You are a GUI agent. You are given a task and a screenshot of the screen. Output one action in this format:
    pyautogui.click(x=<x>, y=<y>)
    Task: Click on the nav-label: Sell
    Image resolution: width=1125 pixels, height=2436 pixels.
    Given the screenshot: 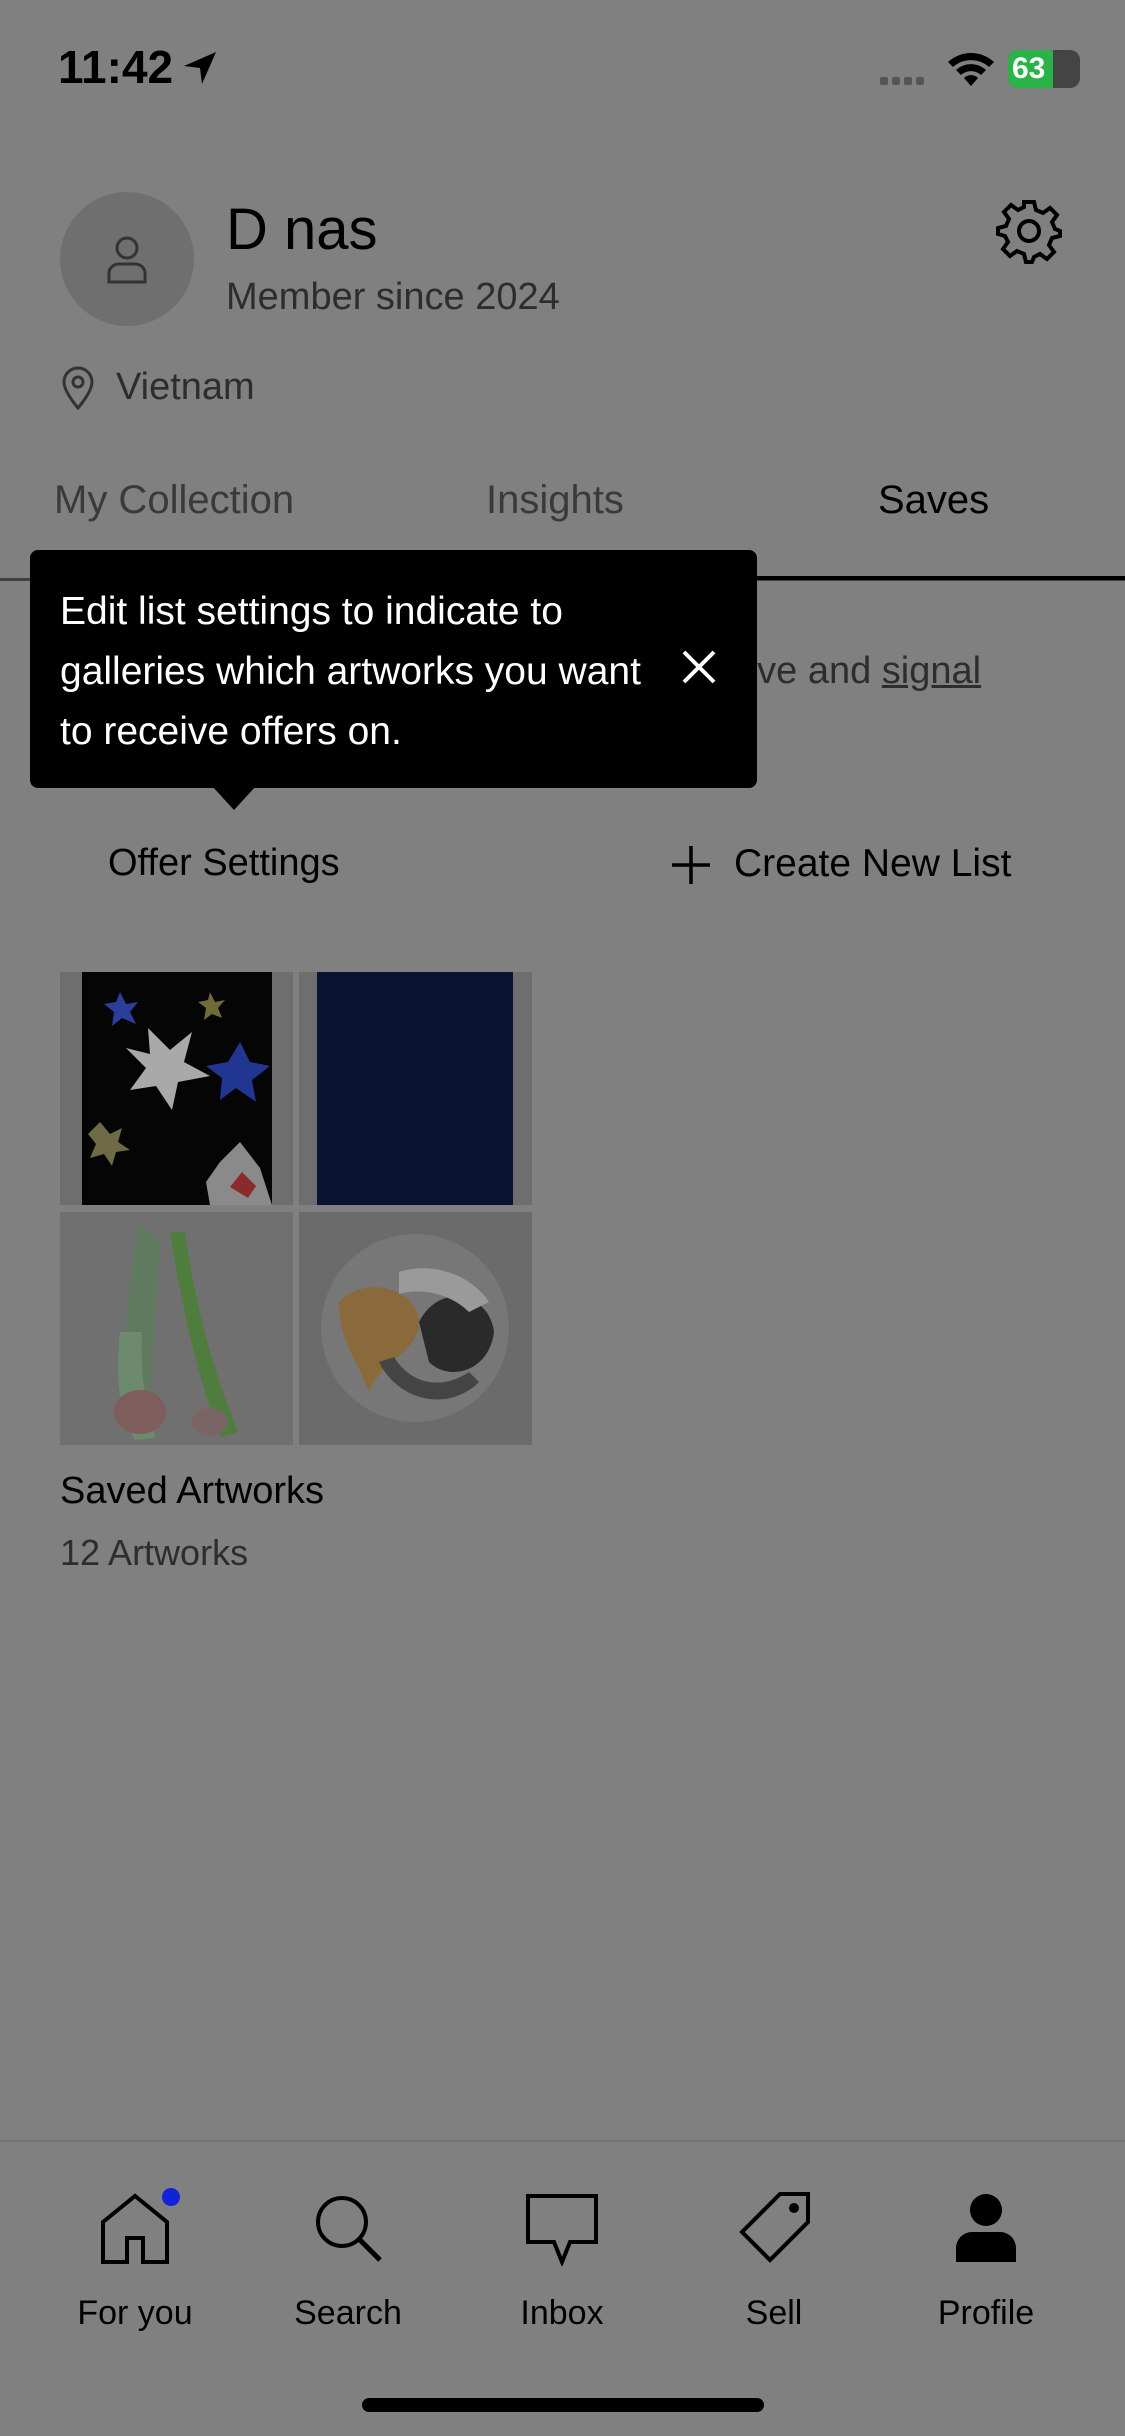 What is the action you would take?
    pyautogui.click(x=774, y=2313)
    